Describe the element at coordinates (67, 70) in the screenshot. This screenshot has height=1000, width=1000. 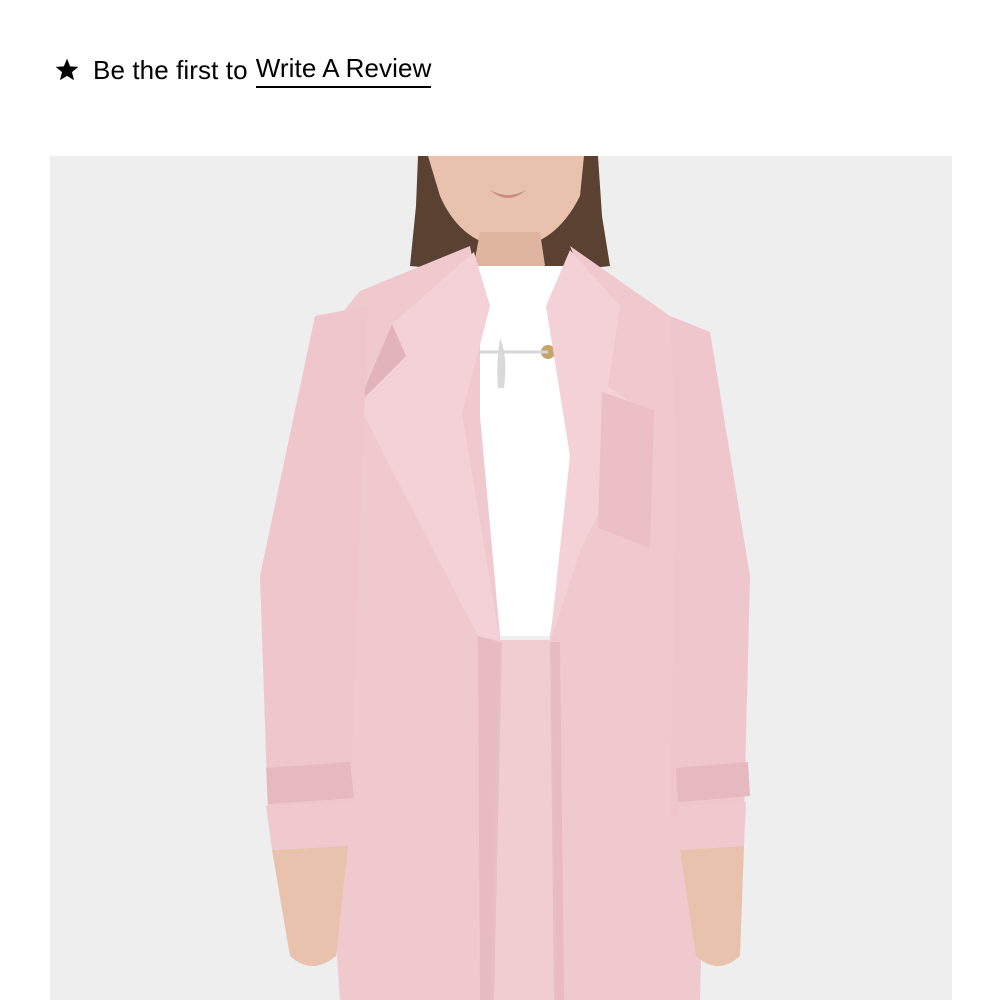
I see `star-icon` at that location.